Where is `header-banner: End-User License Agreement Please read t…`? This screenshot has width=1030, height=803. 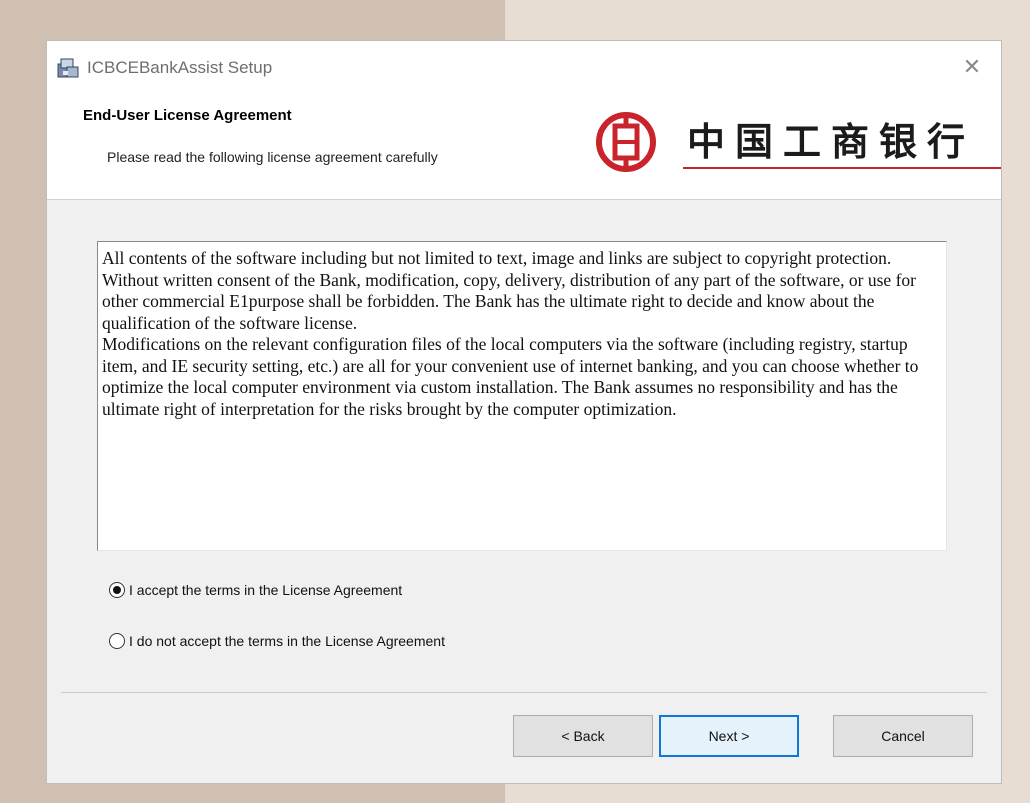
header-banner: End-User License Agreement Please read t… is located at coordinates (524, 149).